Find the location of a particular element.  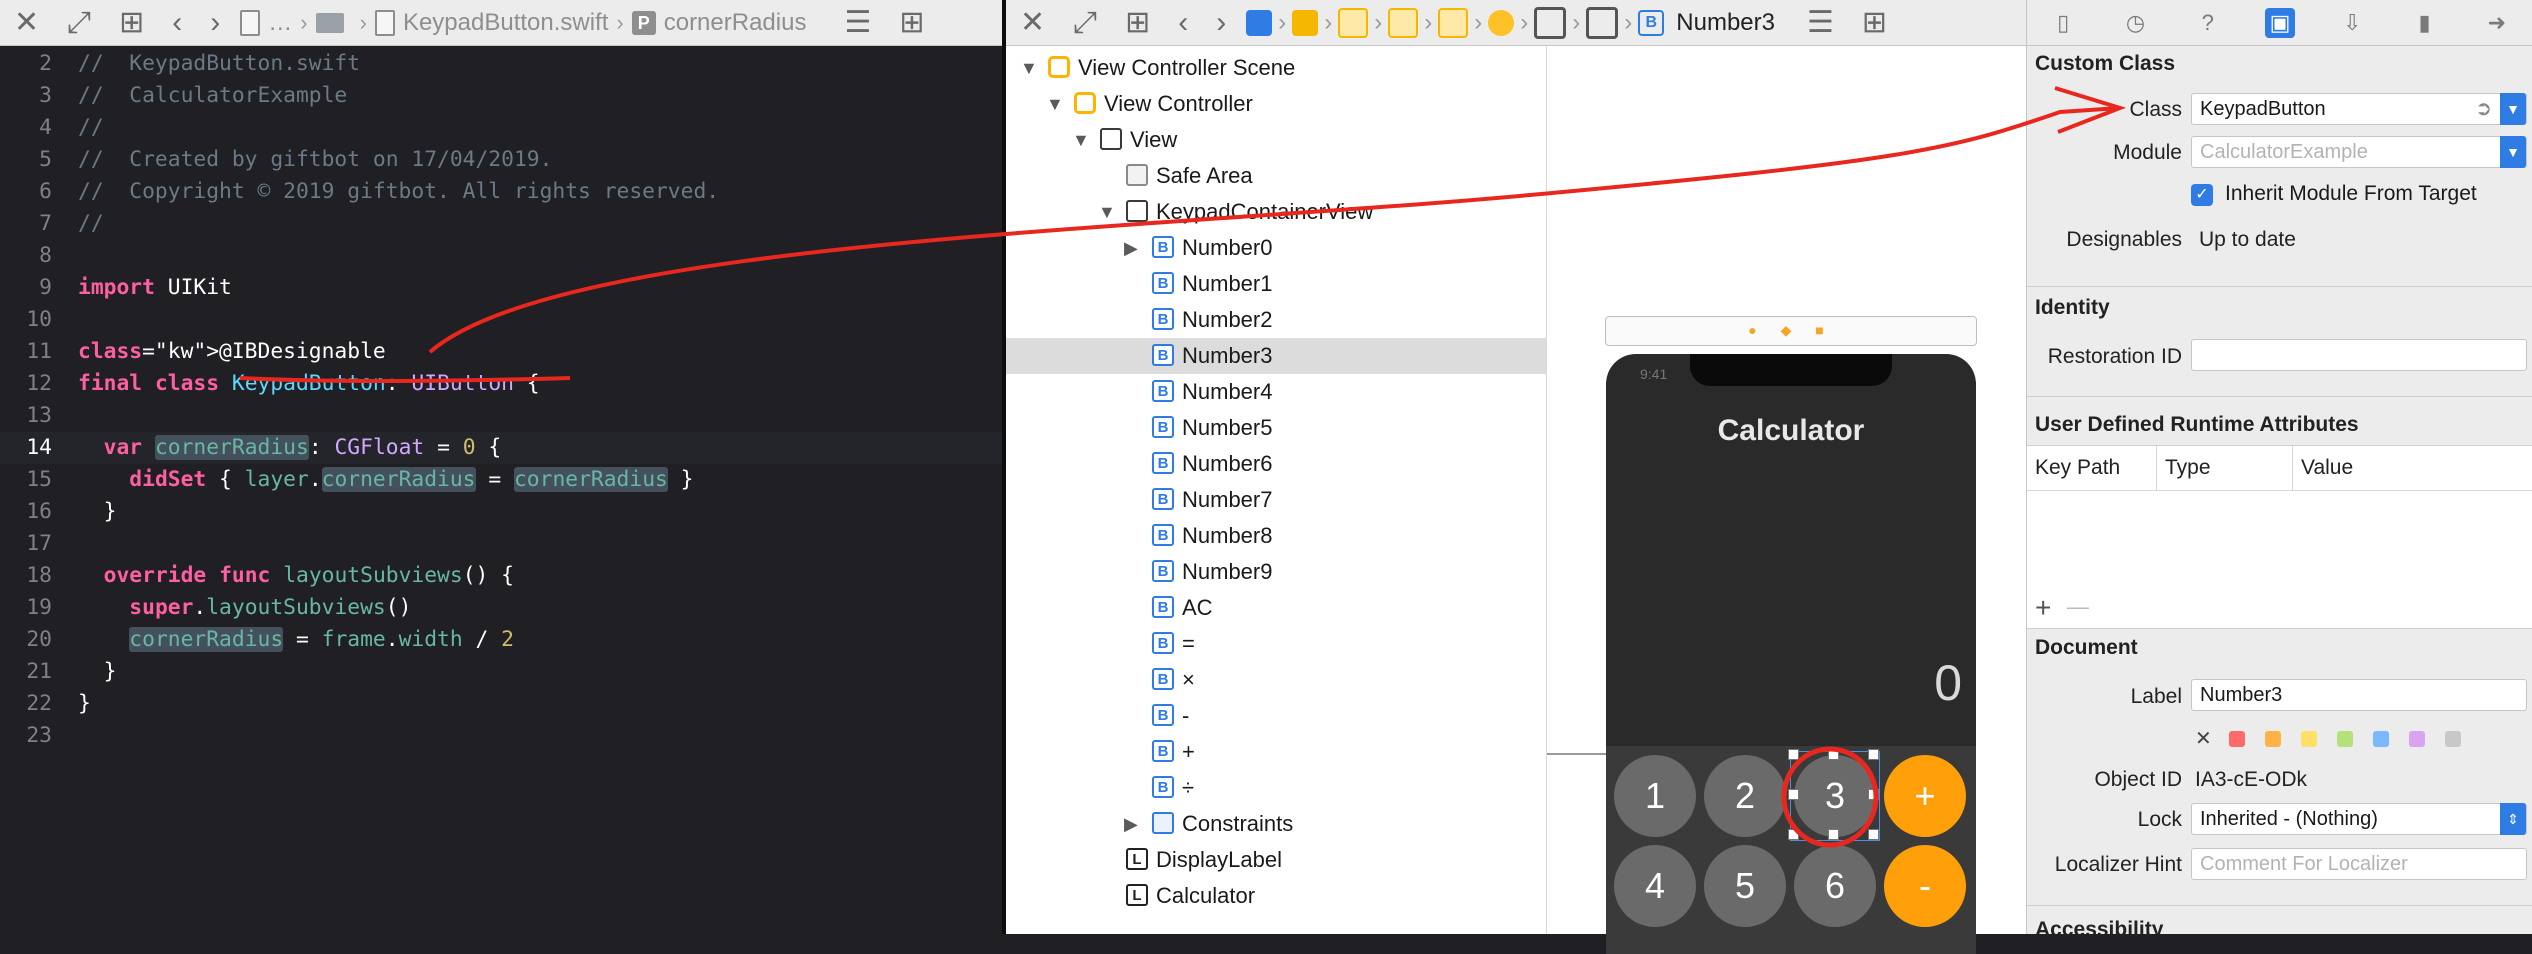

outline-item: L DisplayLabel is located at coordinates (1276, 860).